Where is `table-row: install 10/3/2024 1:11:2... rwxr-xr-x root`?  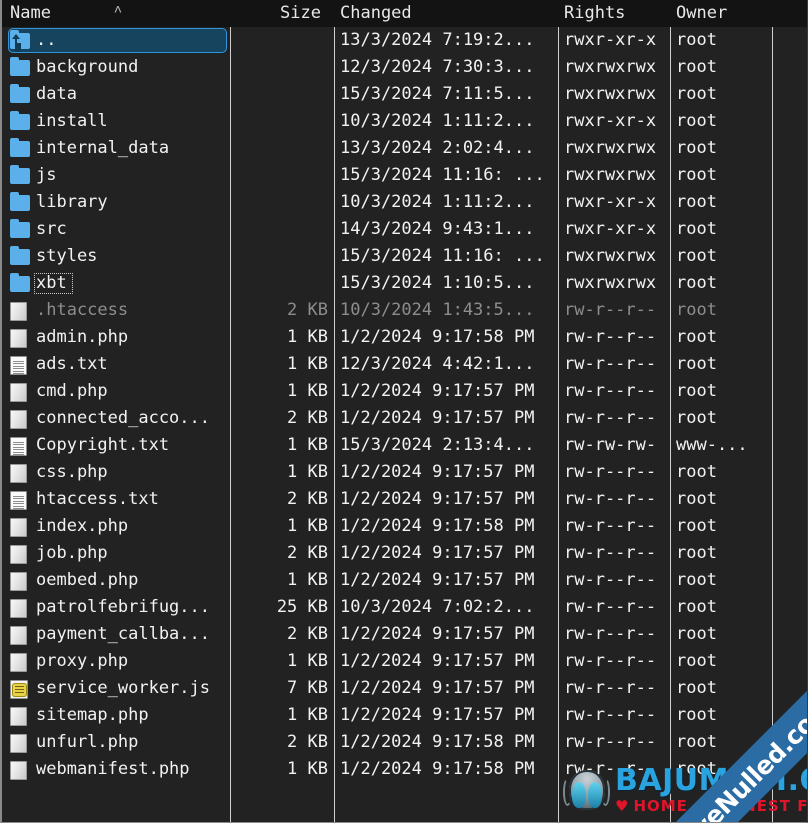 table-row: install 10/3/2024 1:11:2... rwxr-xr-x root is located at coordinates (404, 121).